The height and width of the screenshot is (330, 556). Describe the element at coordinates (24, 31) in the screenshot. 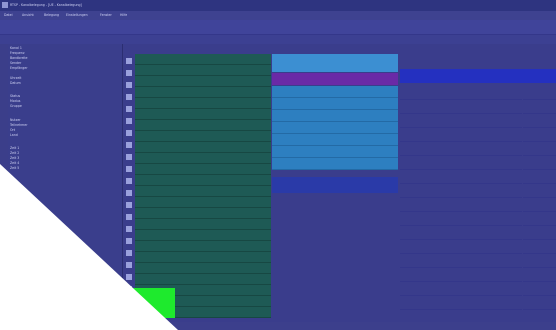

I see `toolbar-button: Drucken` at that location.